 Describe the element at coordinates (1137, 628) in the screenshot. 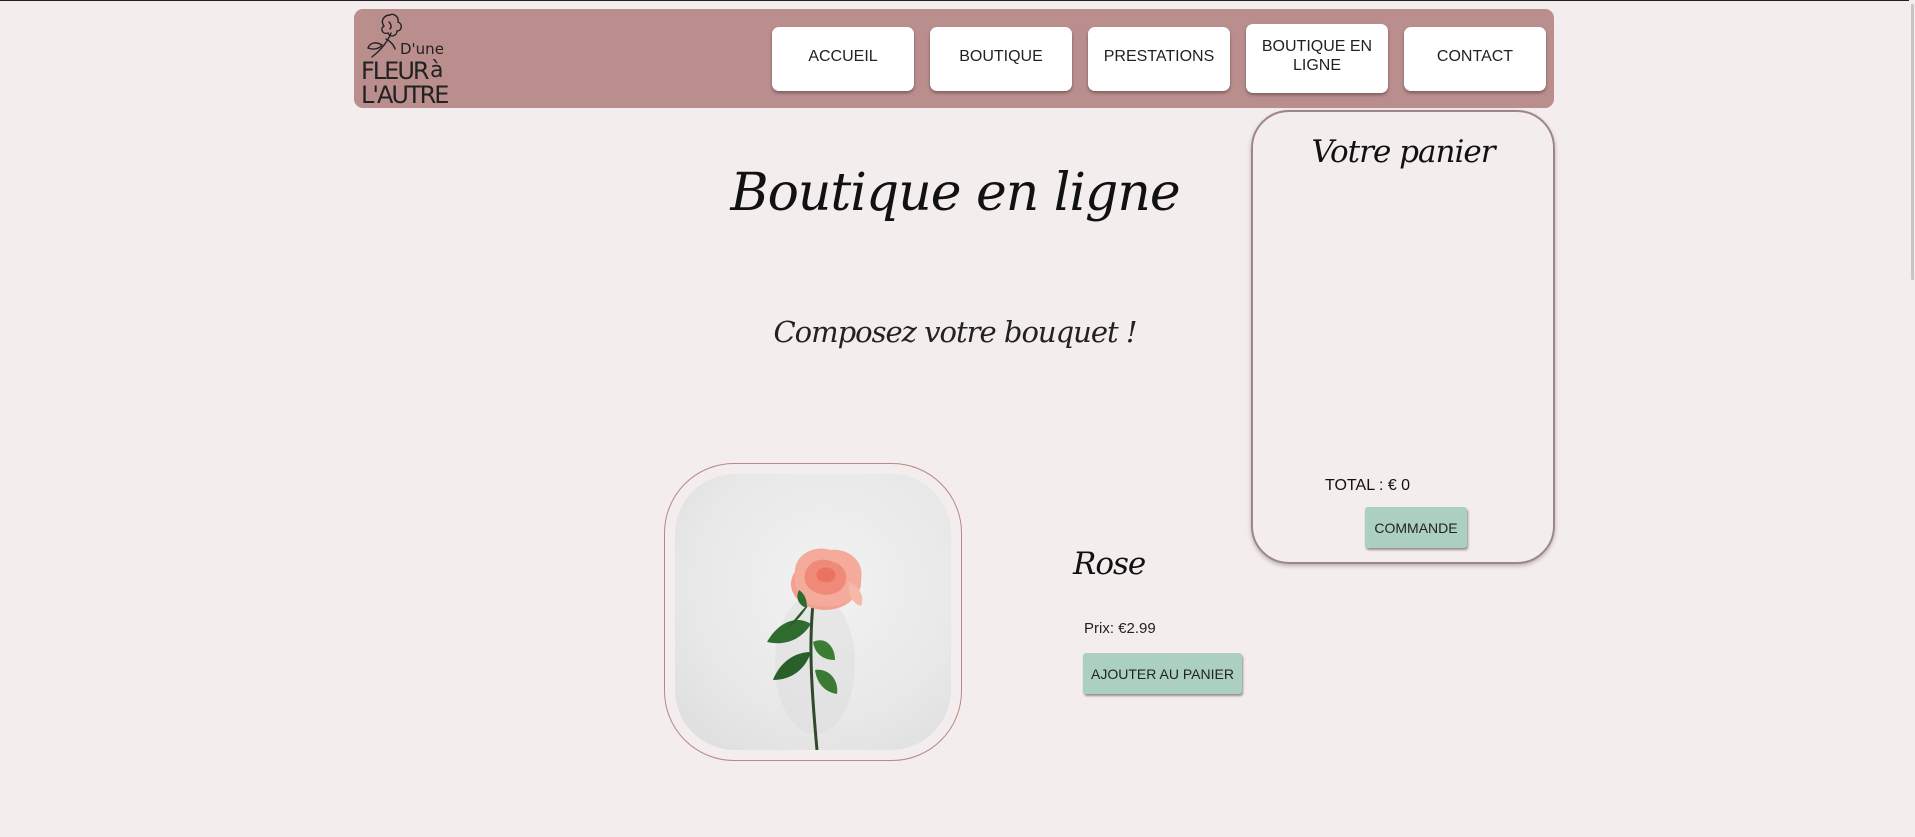

I see `price-value: €2.99` at that location.